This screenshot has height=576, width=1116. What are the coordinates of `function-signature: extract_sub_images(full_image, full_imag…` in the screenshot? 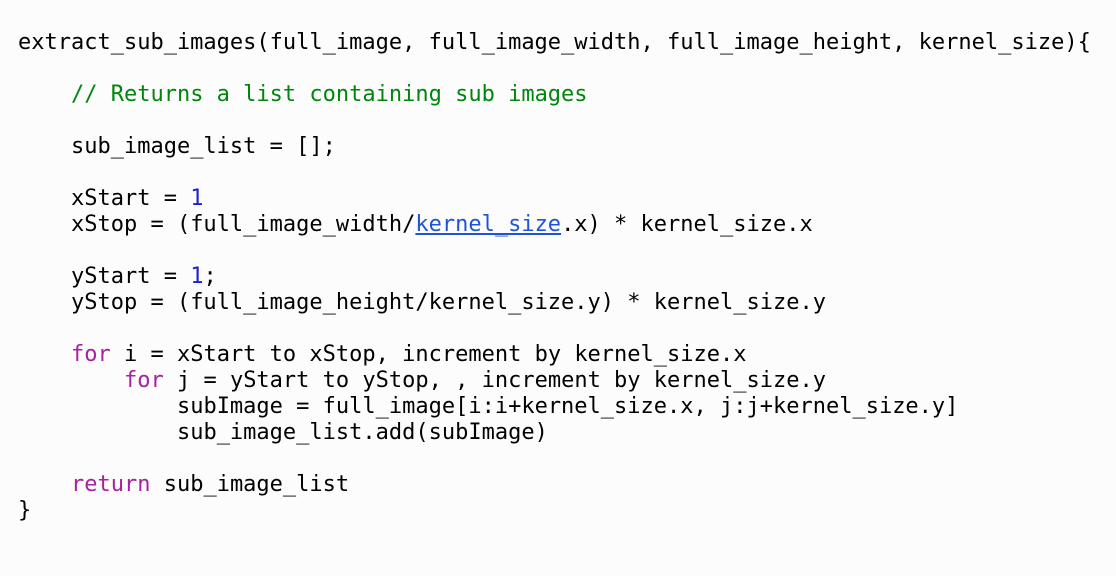 It's located at (554, 42).